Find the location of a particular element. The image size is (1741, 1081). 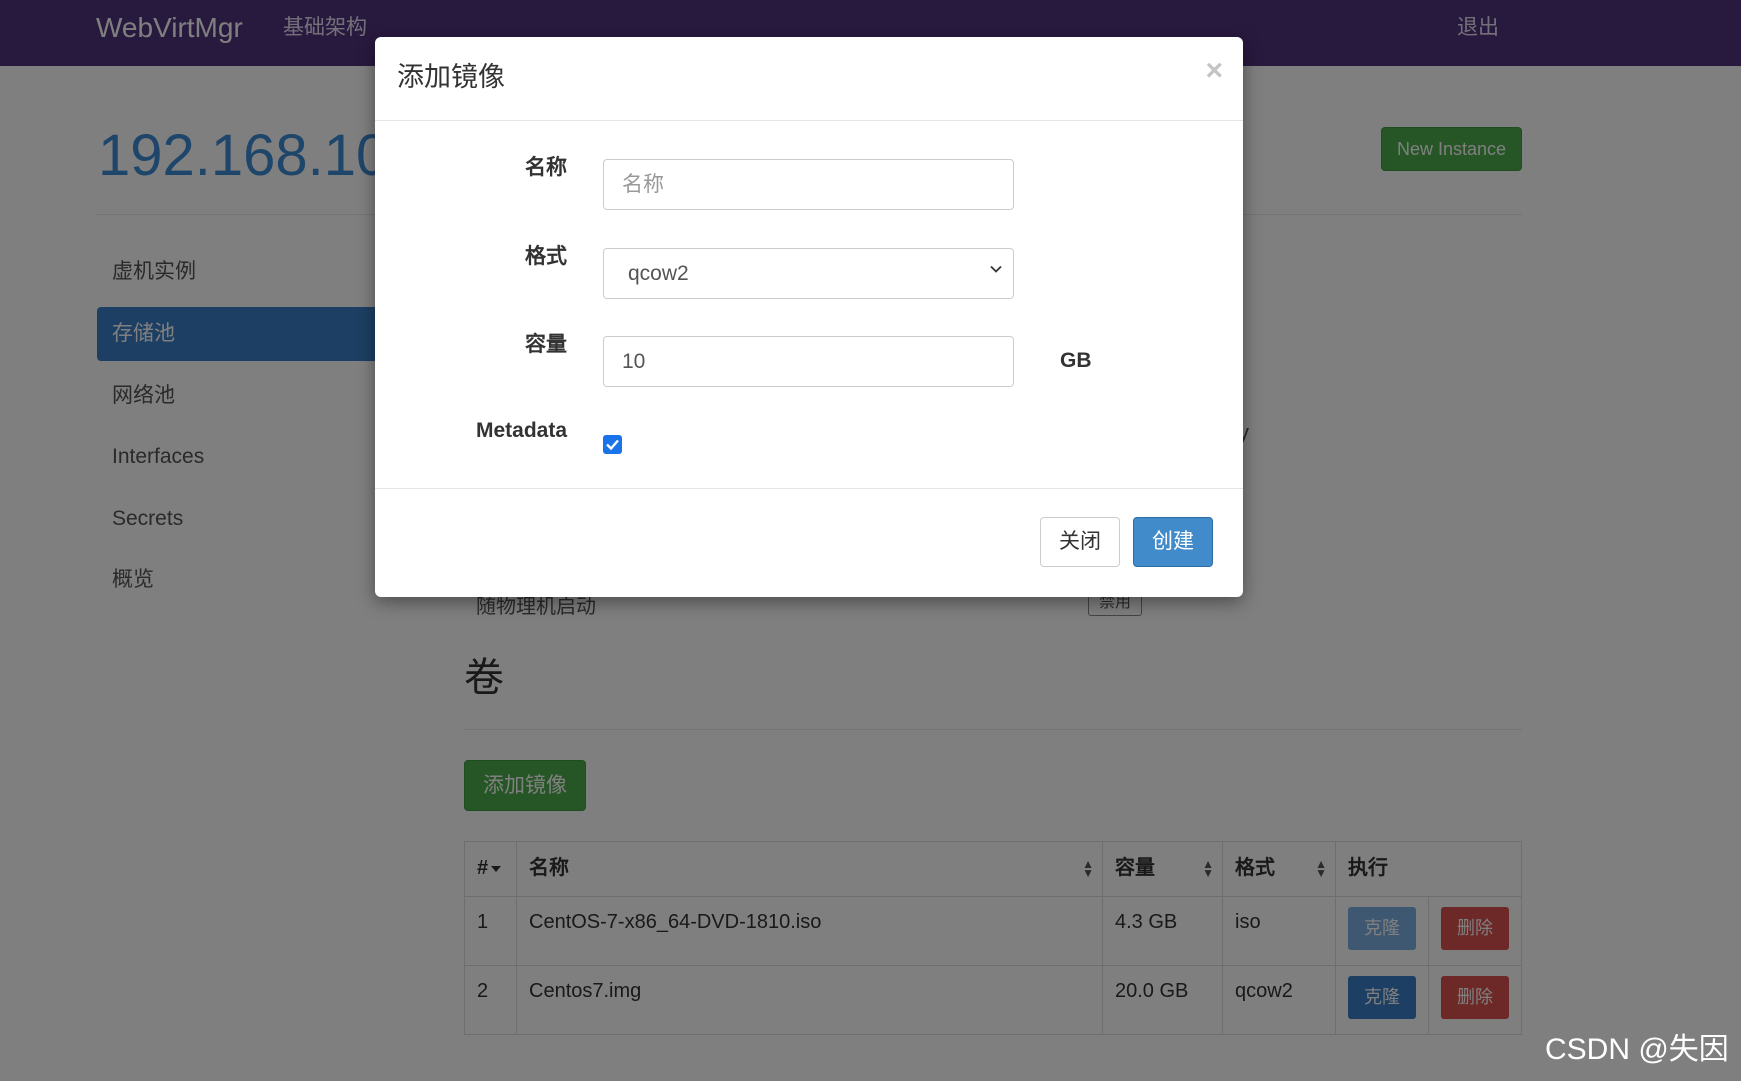

checkmark-icon is located at coordinates (612, 445).